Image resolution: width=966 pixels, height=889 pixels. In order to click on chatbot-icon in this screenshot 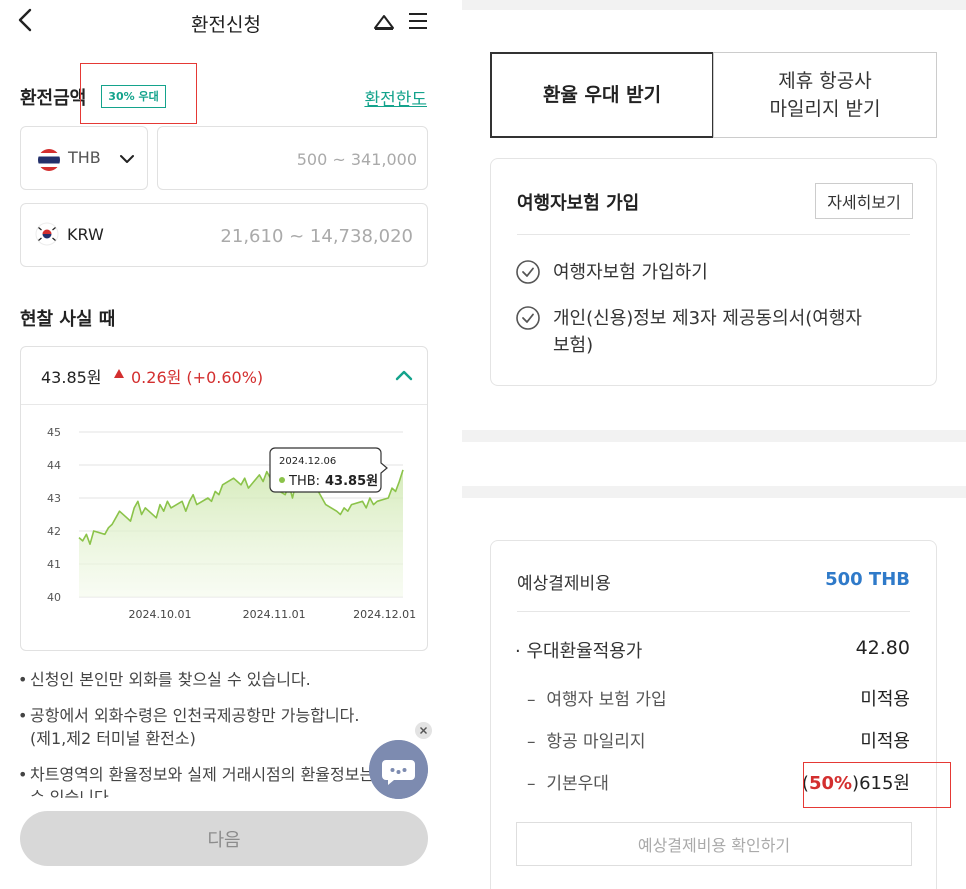, I will do `click(398, 769)`.